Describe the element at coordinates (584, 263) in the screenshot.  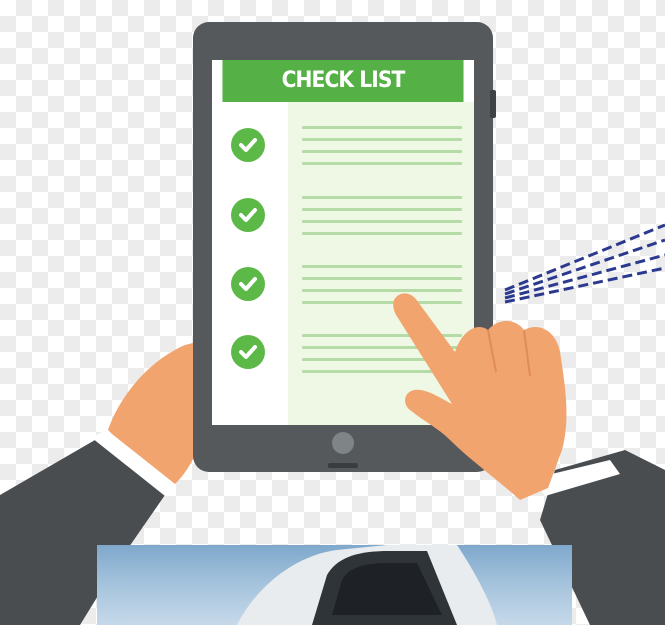
I see `dashed-pointer-lines` at that location.